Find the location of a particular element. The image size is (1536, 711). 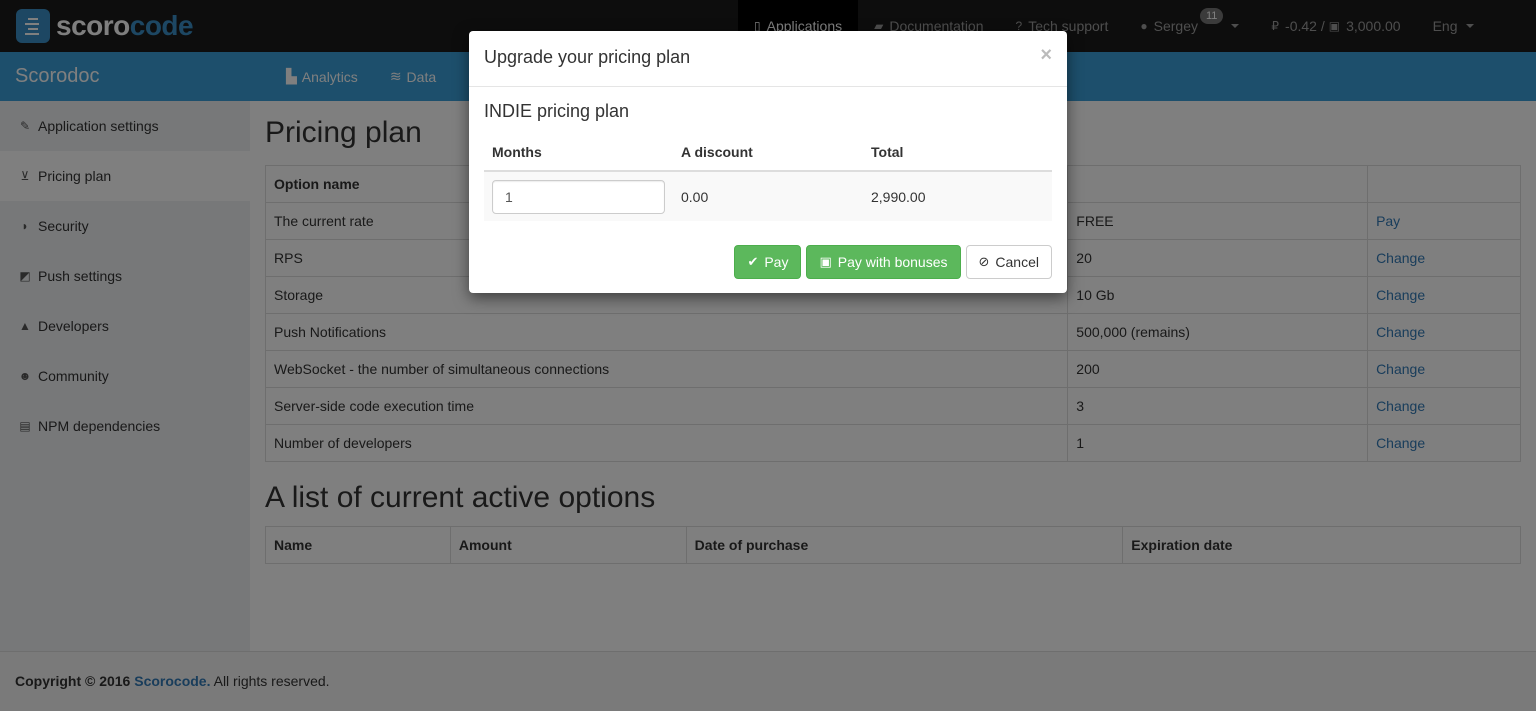

table-header-row: Months A discount Total is located at coordinates (768, 152).